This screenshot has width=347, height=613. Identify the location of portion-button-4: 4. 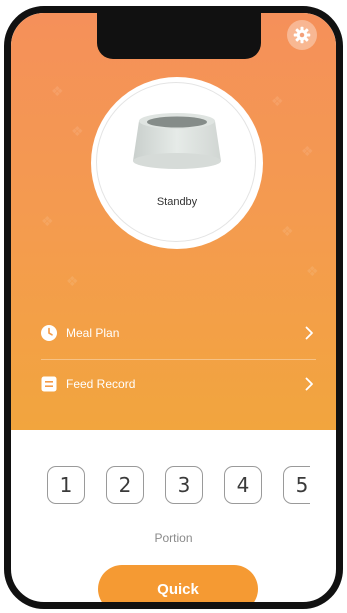
(243, 485).